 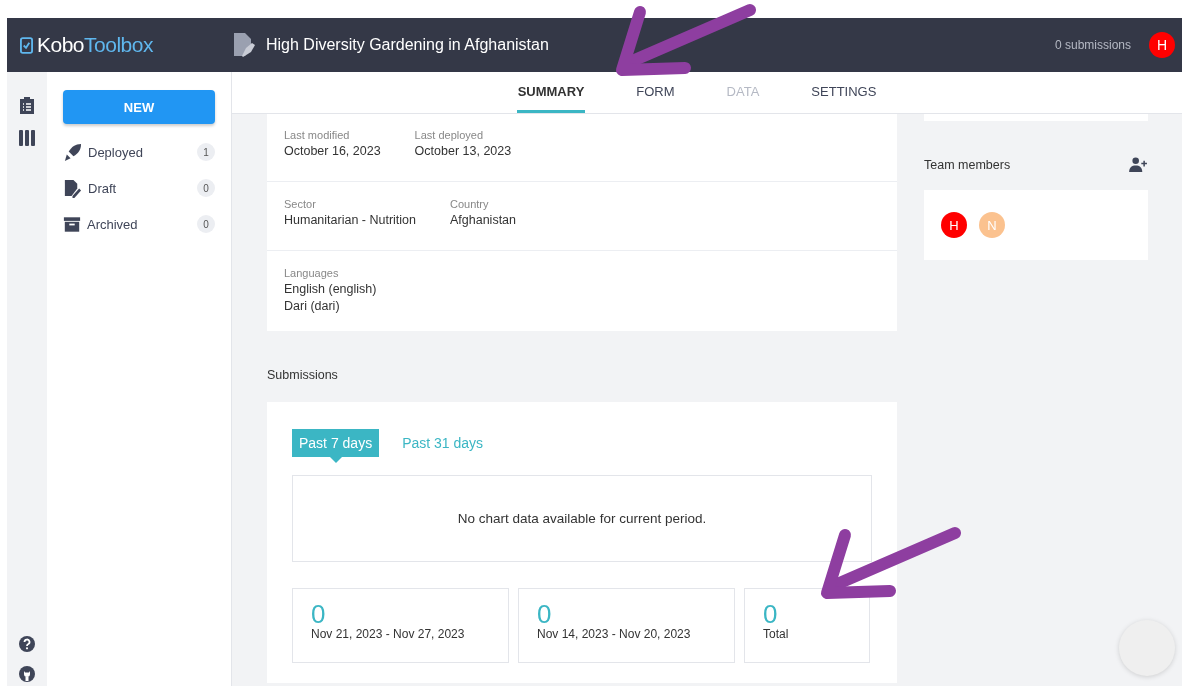 I want to click on help-icon, so click(x=27, y=644).